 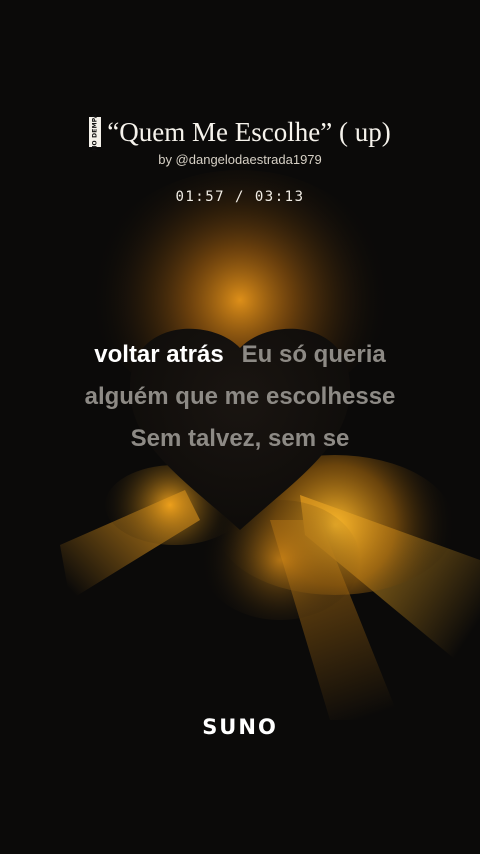 I want to click on suno-logo: SUNO, so click(x=240, y=727).